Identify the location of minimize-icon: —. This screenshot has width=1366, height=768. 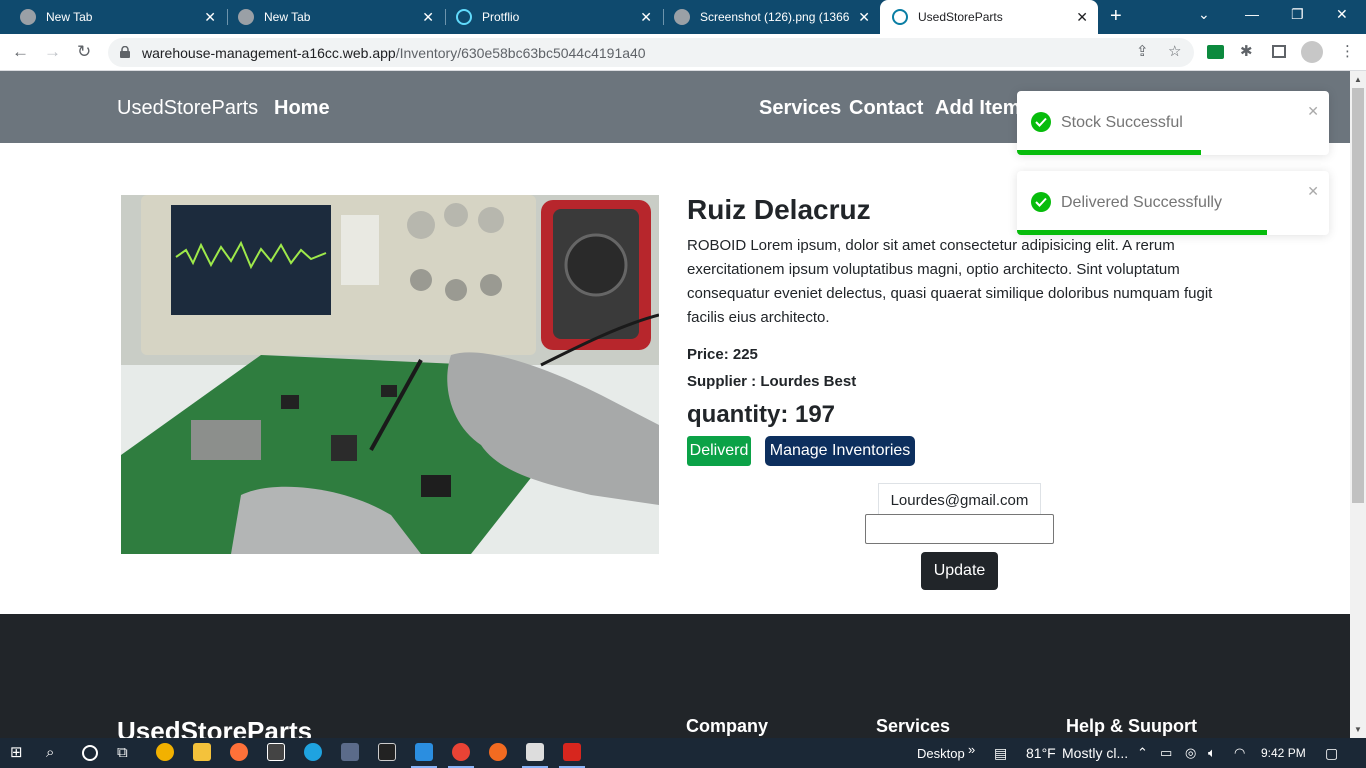
(1252, 14).